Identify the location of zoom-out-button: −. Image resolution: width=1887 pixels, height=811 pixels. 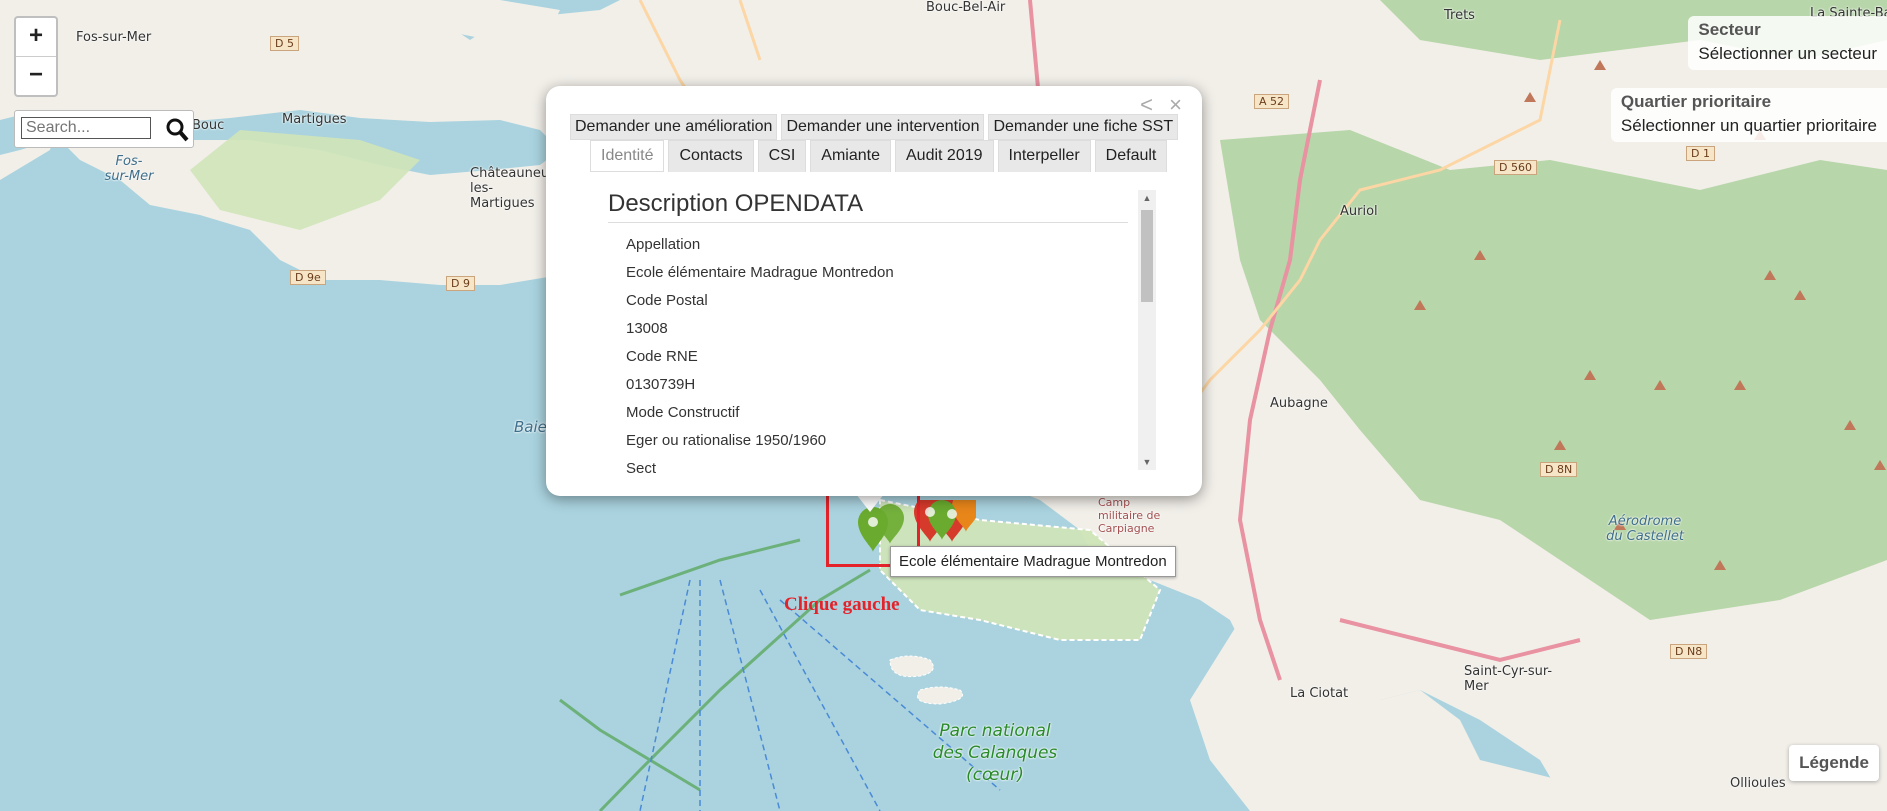
(36, 75).